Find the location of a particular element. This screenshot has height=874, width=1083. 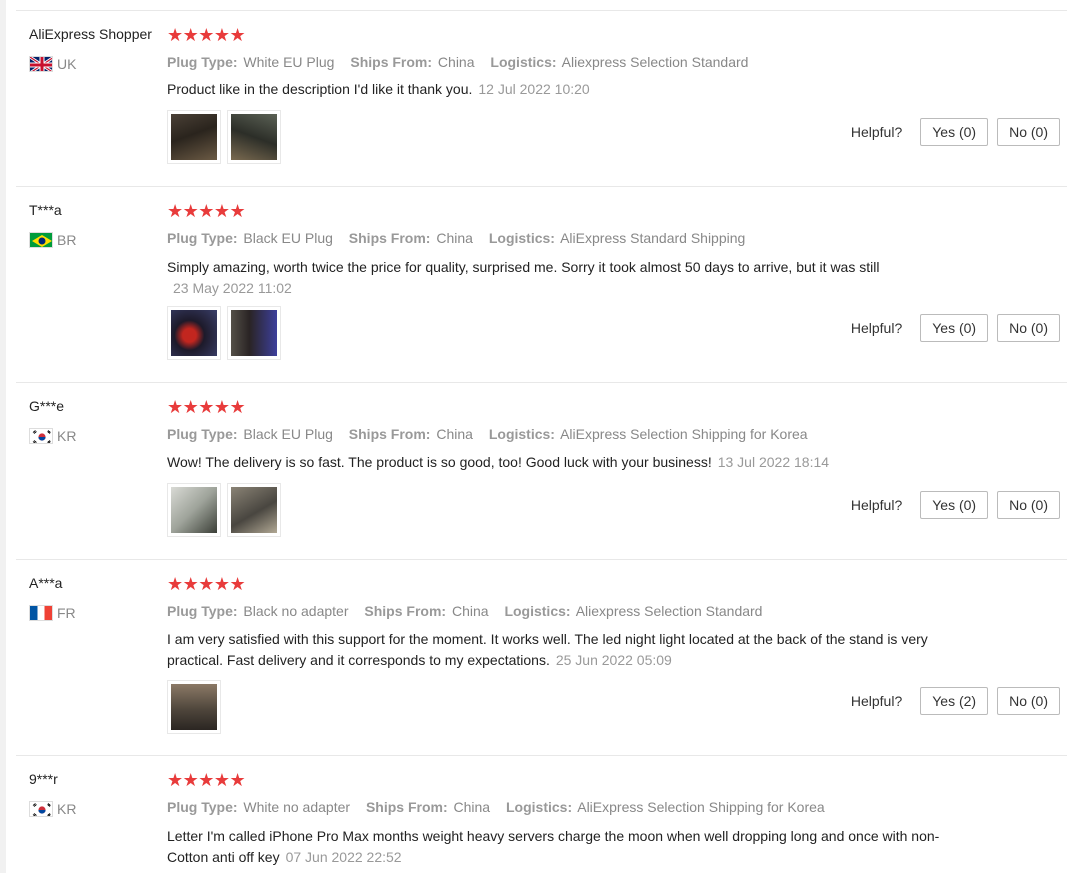

reviewer-country: BR is located at coordinates (52, 240).